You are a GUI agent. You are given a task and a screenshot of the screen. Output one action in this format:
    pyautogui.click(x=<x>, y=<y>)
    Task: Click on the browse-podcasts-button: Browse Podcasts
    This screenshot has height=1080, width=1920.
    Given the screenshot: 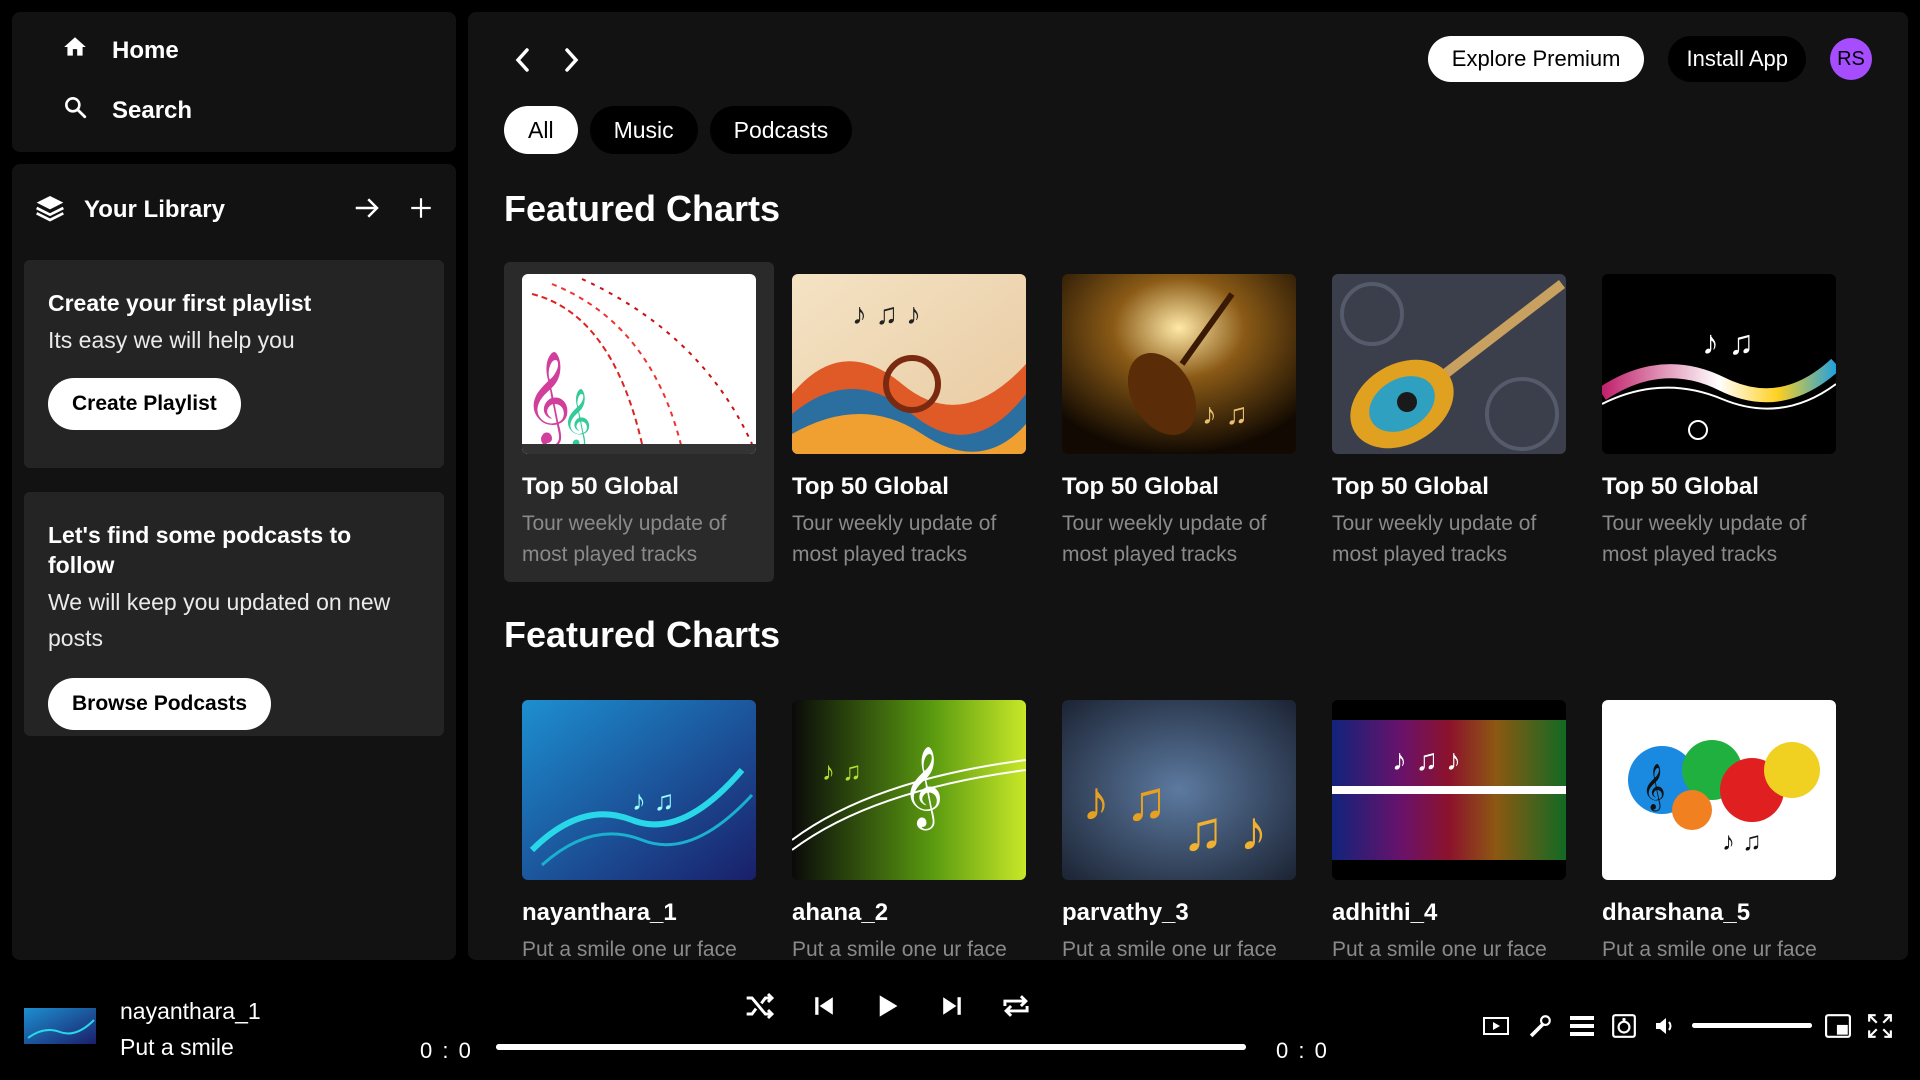 What is the action you would take?
    pyautogui.click(x=160, y=704)
    